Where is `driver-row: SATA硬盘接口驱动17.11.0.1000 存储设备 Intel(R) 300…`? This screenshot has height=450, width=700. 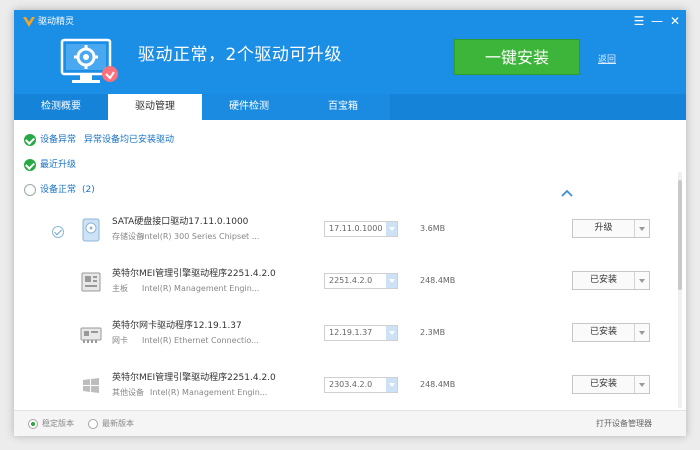
driver-row: SATA硬盘接口驱动17.11.0.1000 存储设备 Intel(R) 300… is located at coordinates (350, 242).